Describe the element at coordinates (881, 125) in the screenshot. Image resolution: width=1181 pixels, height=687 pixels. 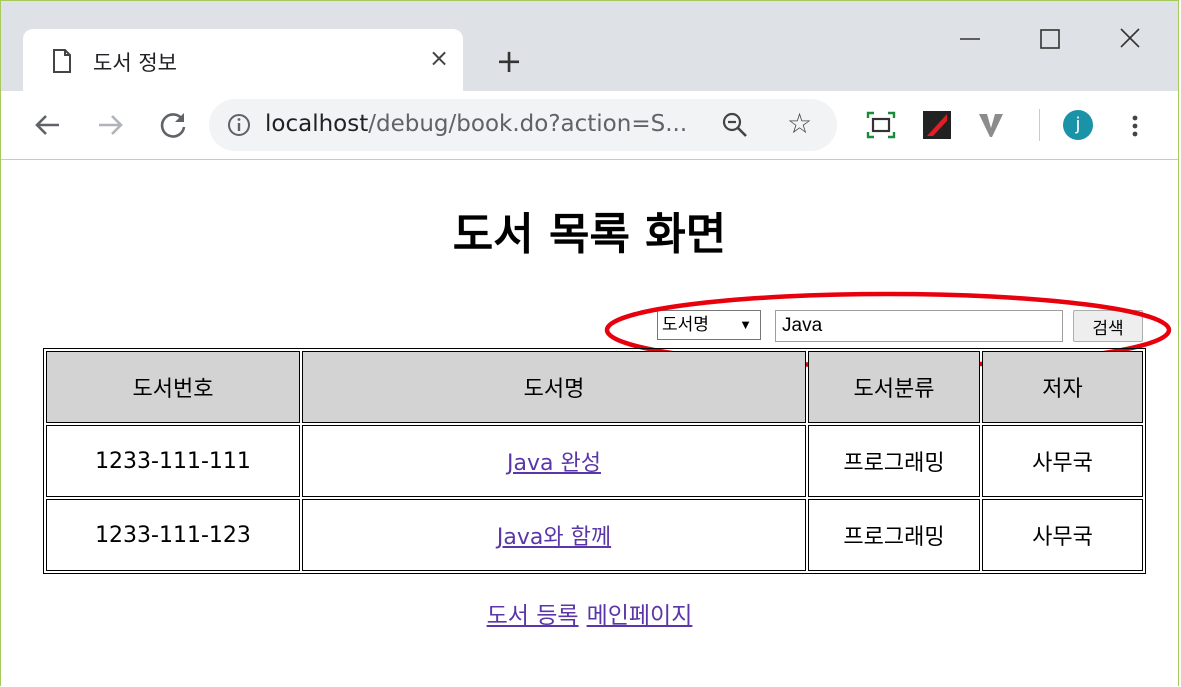
I see `screen-capture-icon` at that location.